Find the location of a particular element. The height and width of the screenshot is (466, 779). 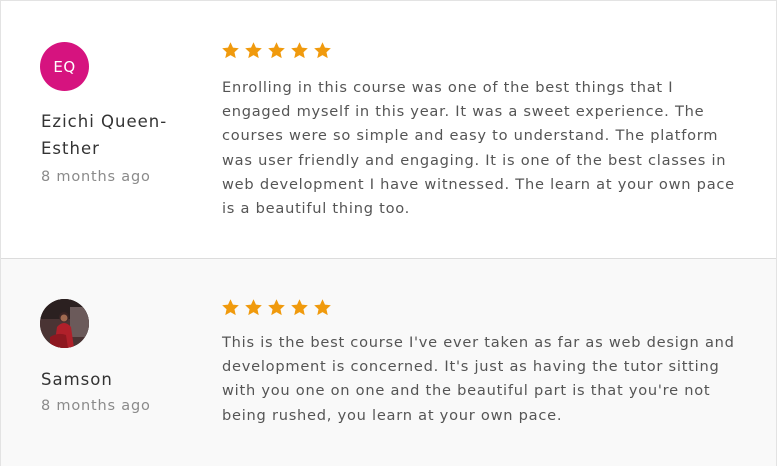

avatar-initials: EQ is located at coordinates (64, 66).